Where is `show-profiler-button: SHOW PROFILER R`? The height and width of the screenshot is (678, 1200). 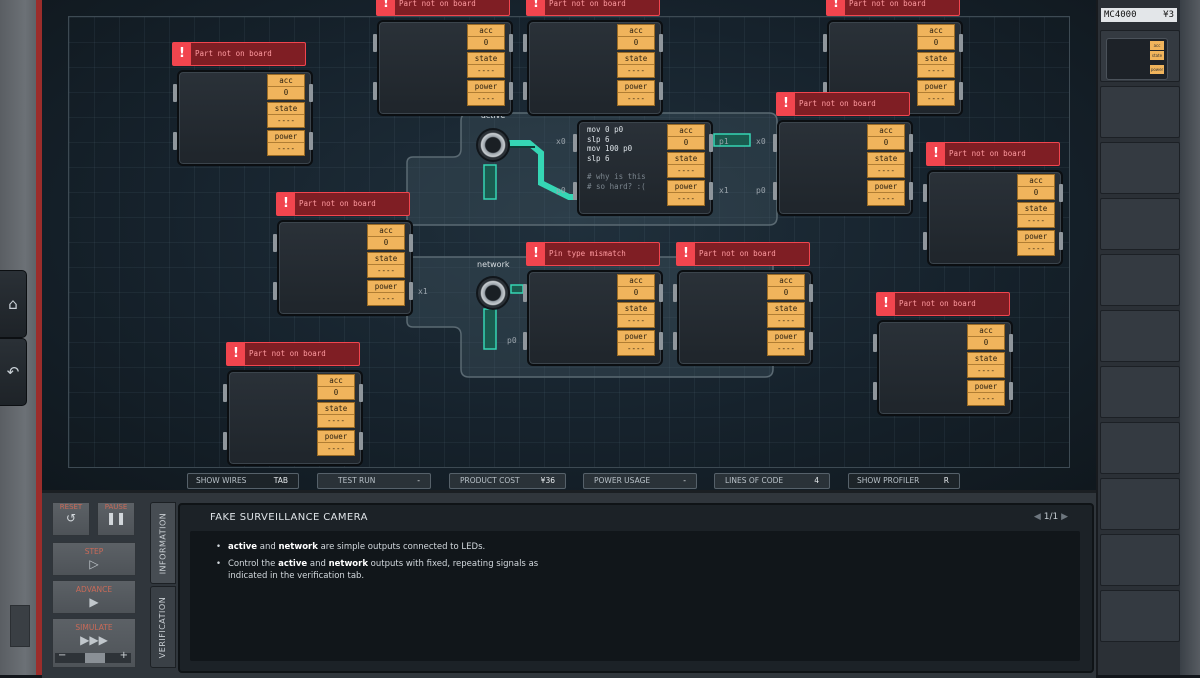 show-profiler-button: SHOW PROFILER R is located at coordinates (904, 481).